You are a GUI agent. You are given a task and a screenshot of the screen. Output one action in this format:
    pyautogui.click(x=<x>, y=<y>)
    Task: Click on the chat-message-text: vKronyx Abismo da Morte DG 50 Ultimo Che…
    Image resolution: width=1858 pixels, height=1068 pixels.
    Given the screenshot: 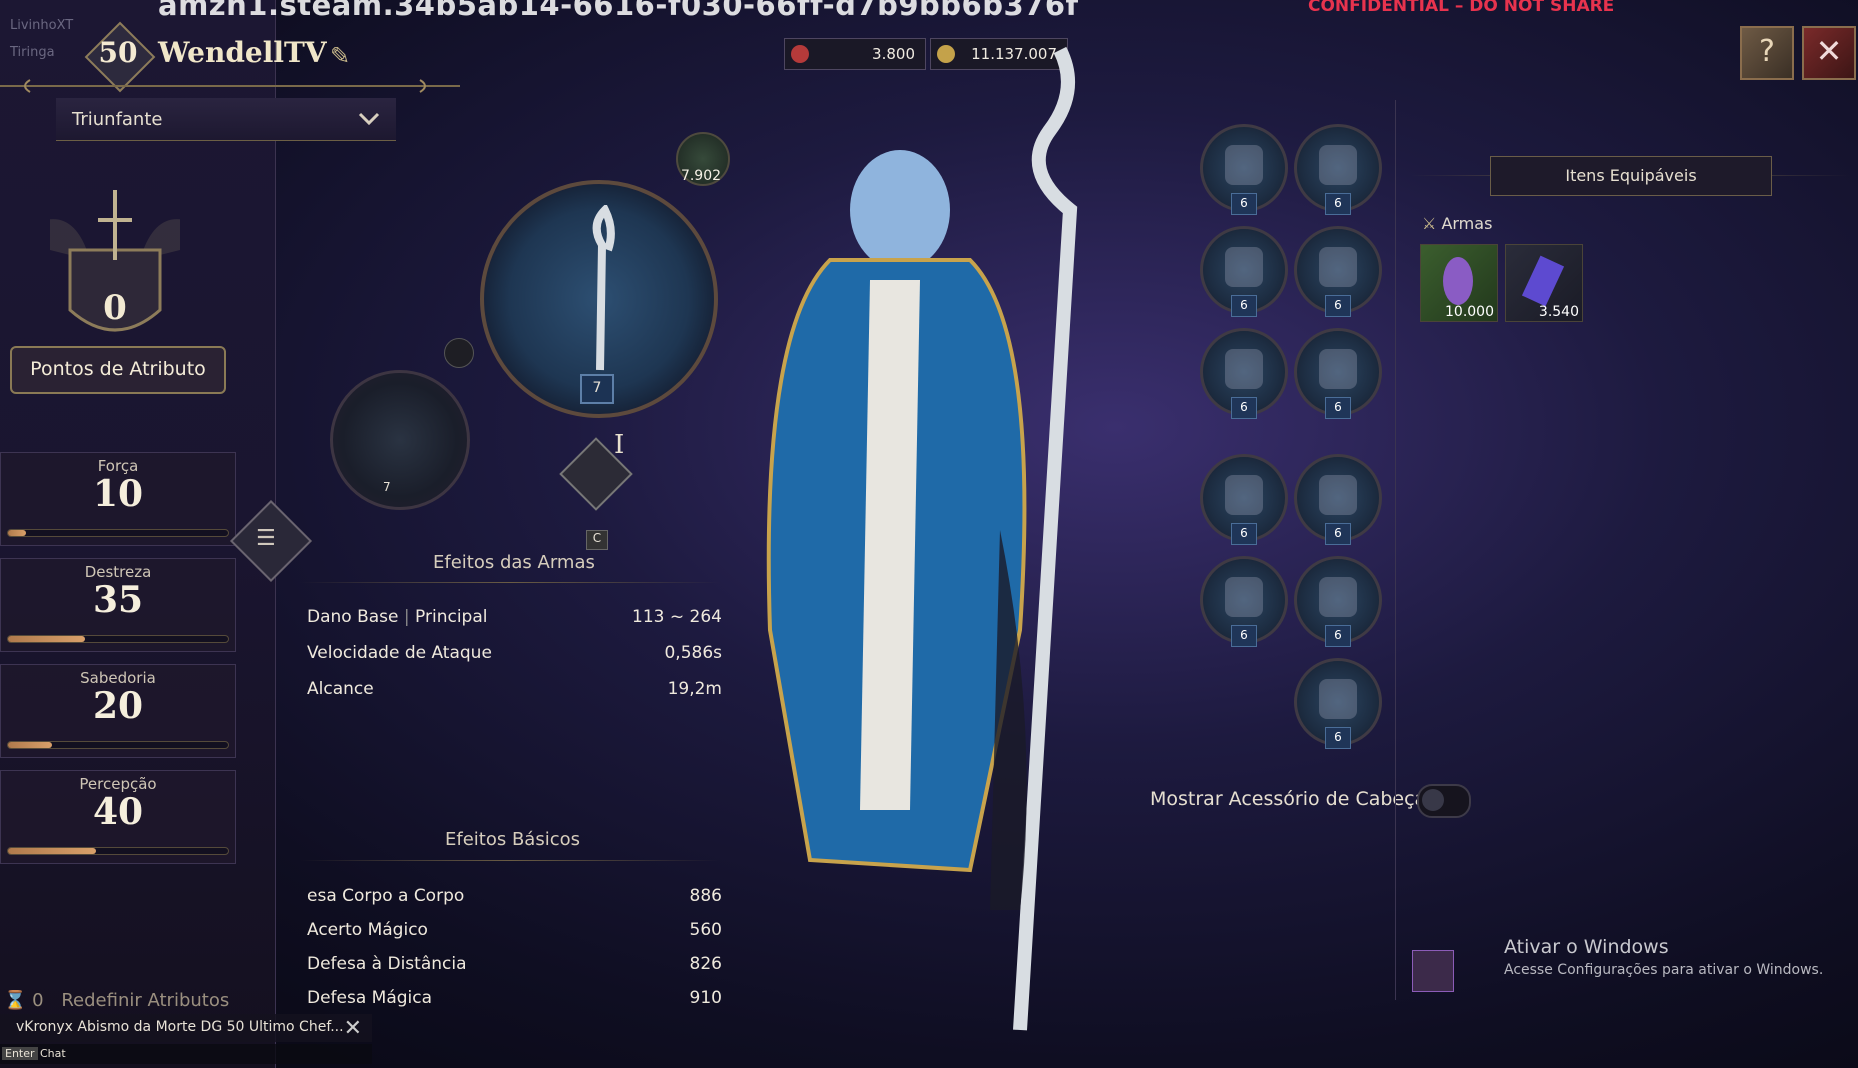 What is the action you would take?
    pyautogui.click(x=180, y=1027)
    